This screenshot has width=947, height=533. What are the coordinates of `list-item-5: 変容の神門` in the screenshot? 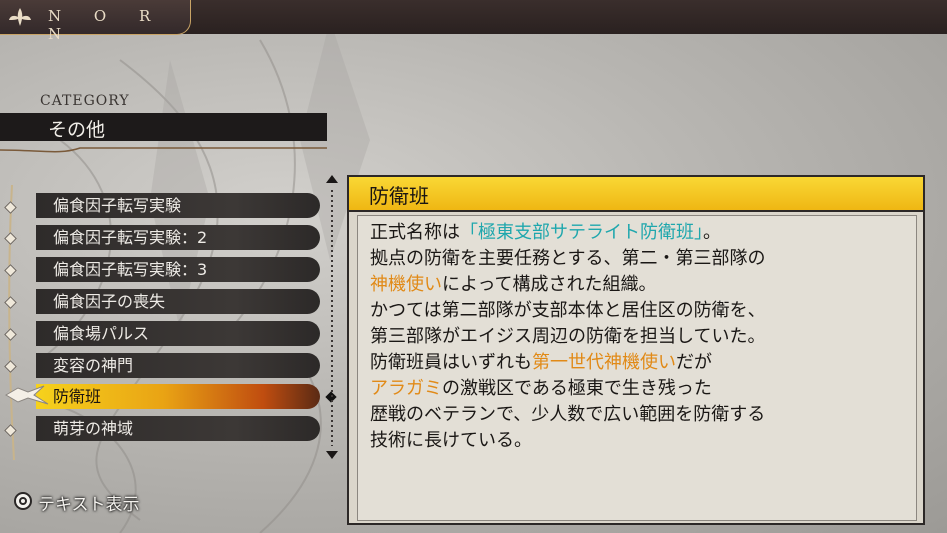 It's located at (178, 365).